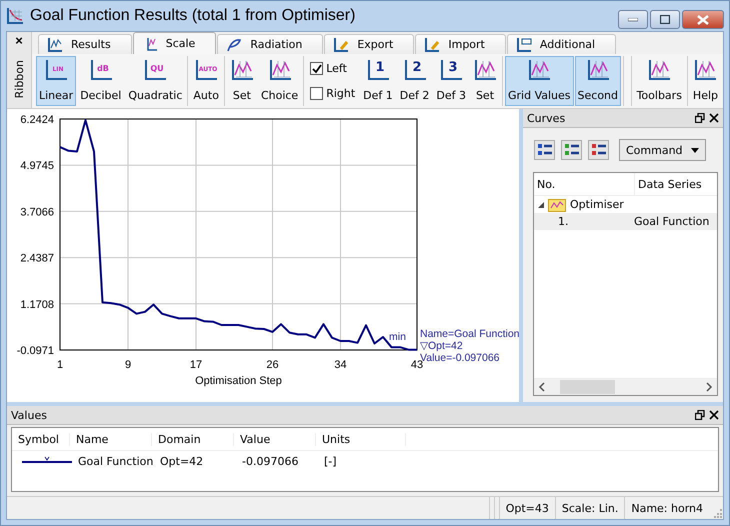 The width and height of the screenshot is (730, 526). Describe the element at coordinates (29, 415) in the screenshot. I see `panel-title: Values` at that location.